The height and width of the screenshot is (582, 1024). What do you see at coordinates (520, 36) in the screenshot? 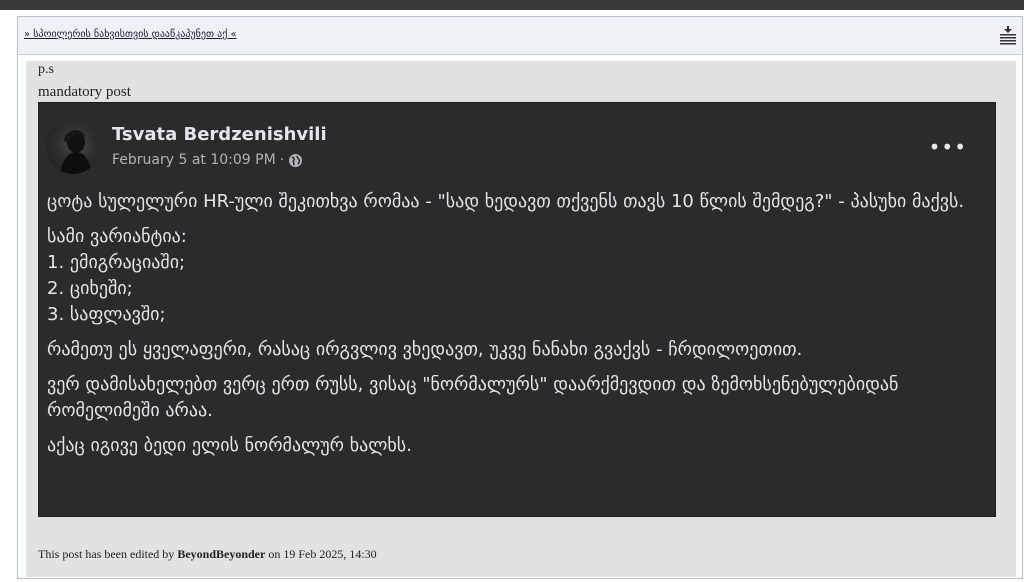
I see `spoiler-header: » სპოილერის ნახვისთვის დააწკაპუნეთ აქ «` at bounding box center [520, 36].